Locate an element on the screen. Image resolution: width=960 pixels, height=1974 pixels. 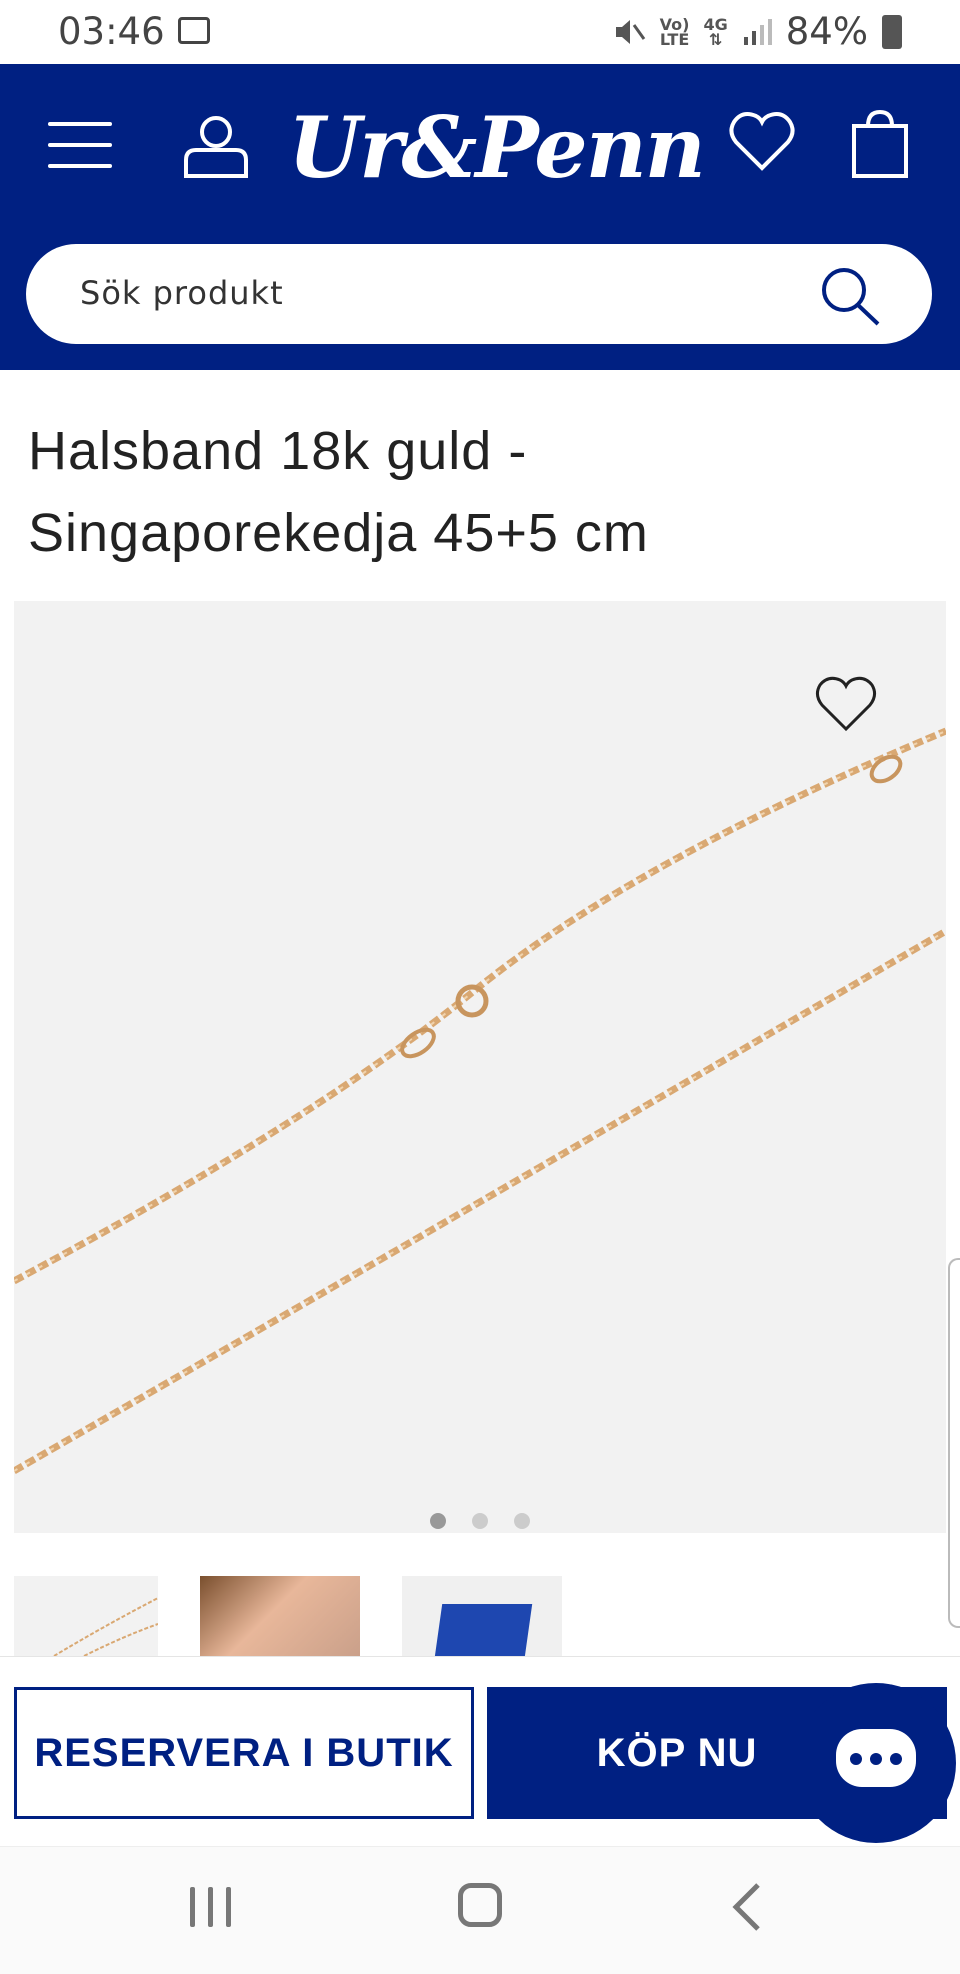
menu-icon is located at coordinates (80, 145).